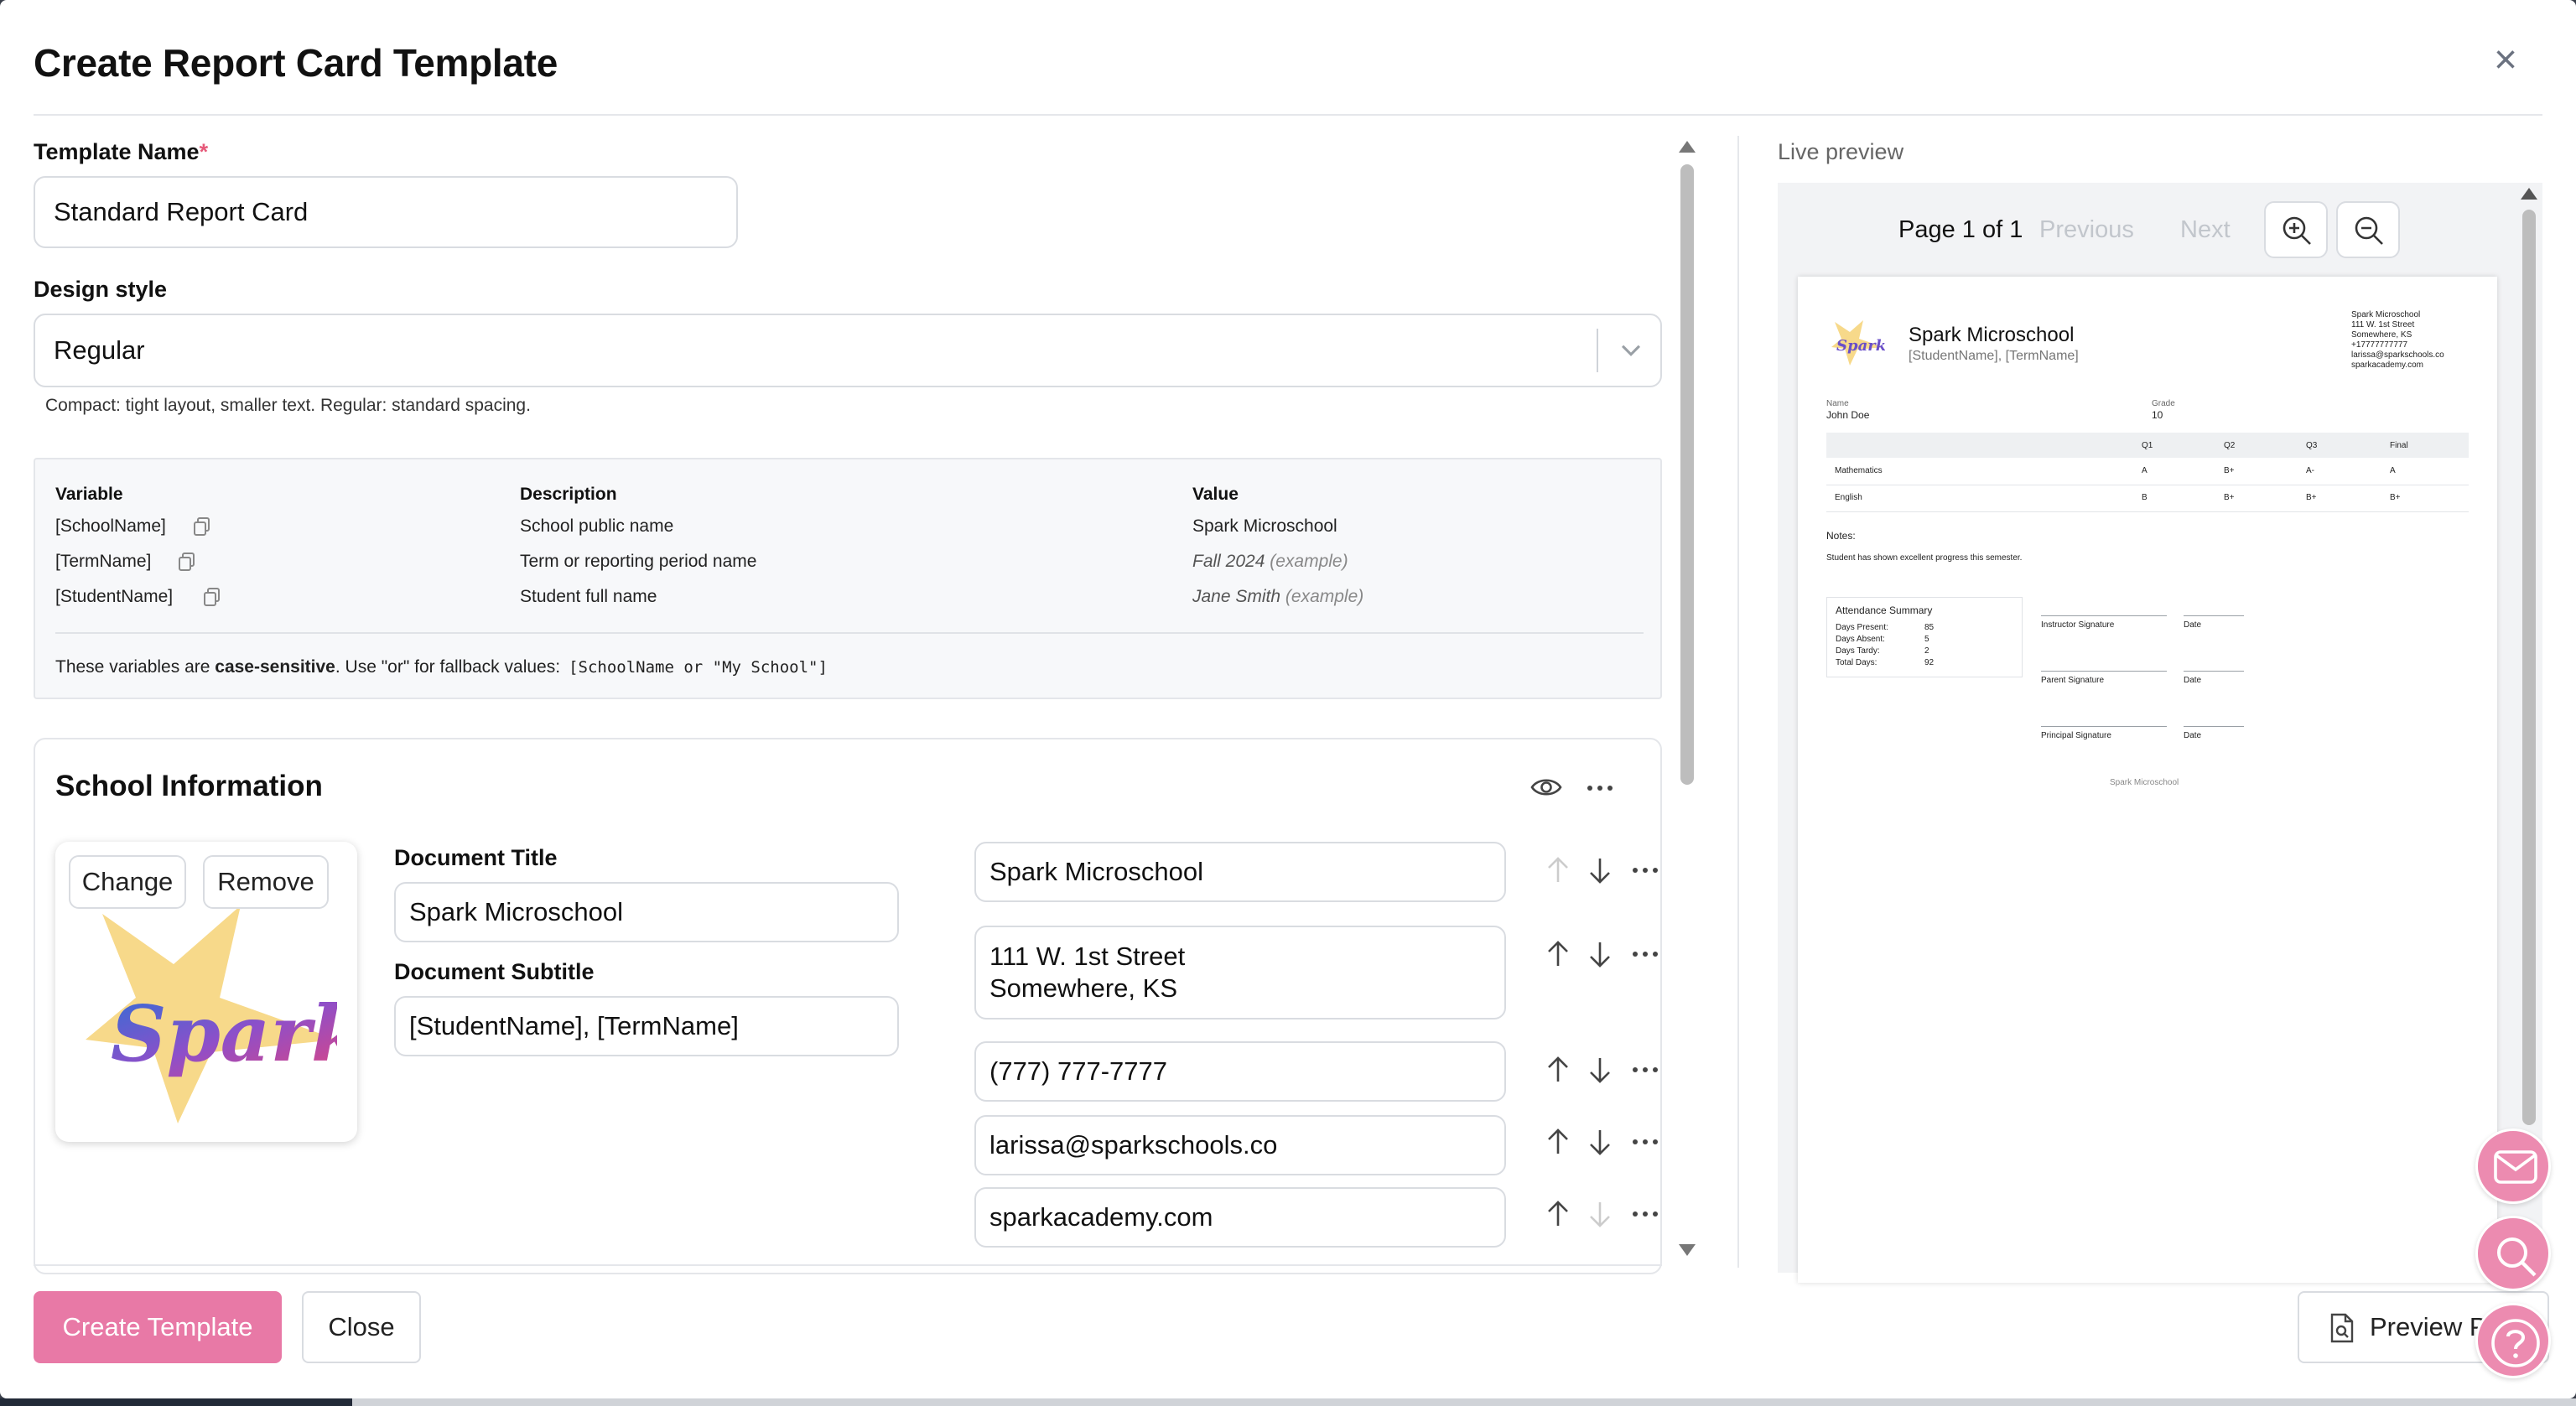 This screenshot has width=2576, height=1406. I want to click on create-template-button: Create Template, so click(158, 1327).